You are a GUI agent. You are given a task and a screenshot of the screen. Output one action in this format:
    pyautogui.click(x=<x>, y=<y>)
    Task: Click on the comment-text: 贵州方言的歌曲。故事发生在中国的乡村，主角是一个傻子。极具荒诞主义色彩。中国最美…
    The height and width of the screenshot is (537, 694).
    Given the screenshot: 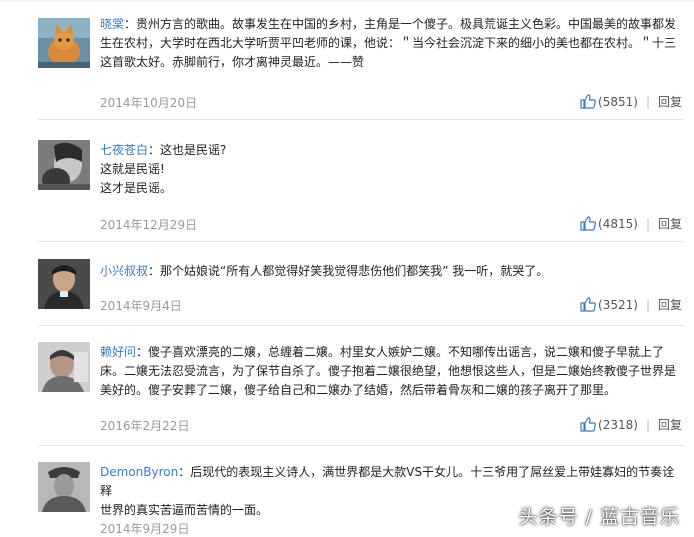 What is the action you would take?
    pyautogui.click(x=406, y=24)
    